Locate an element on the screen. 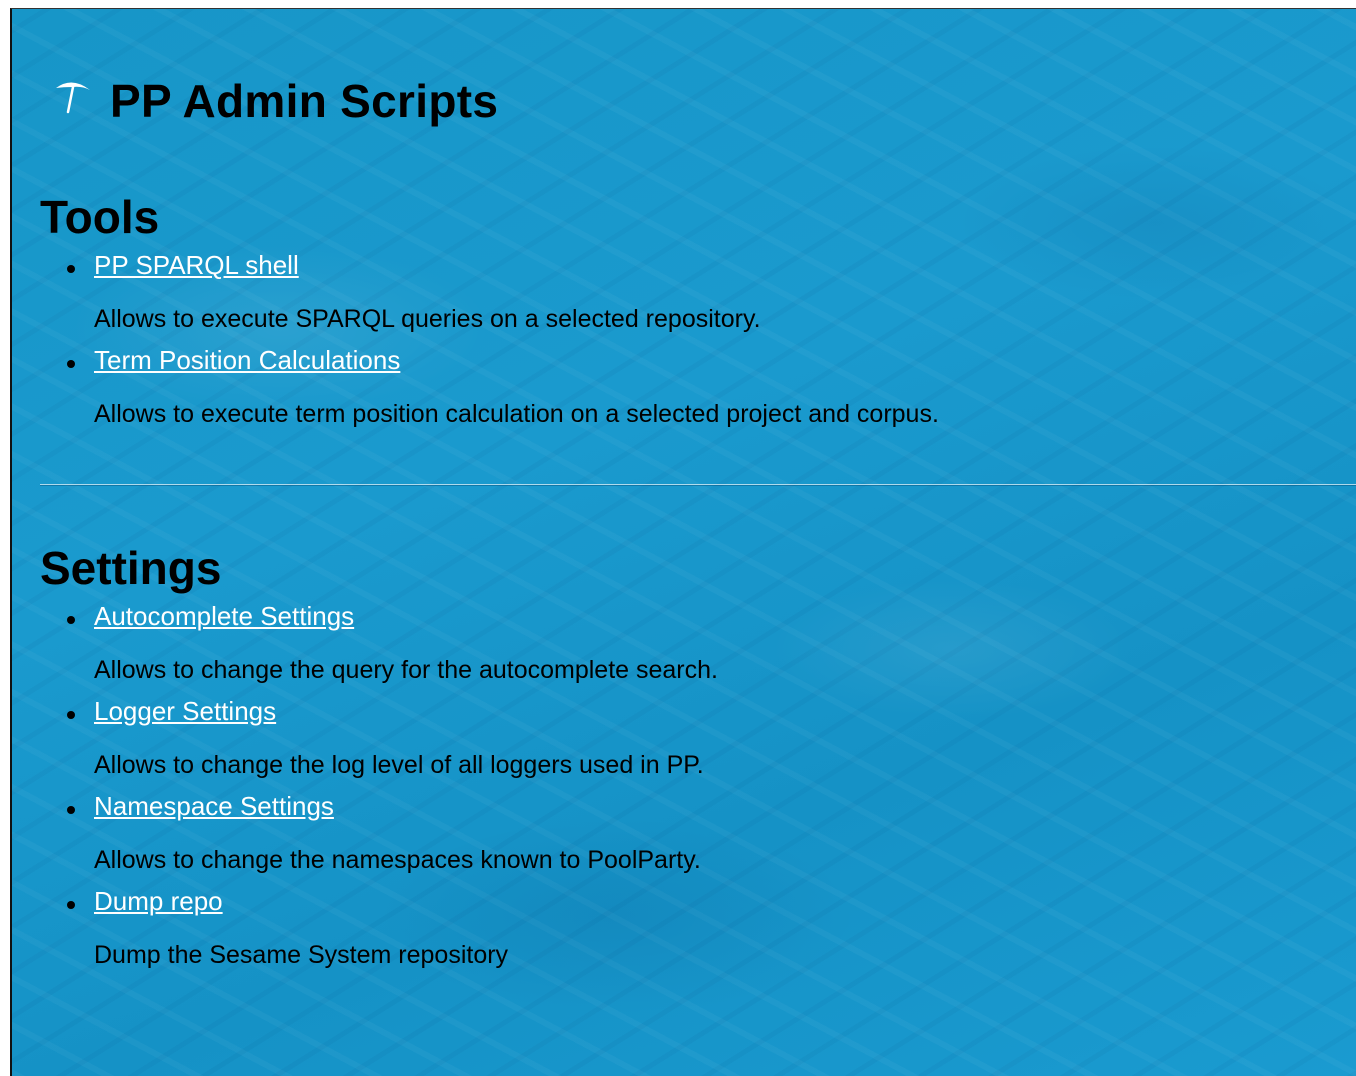  tools-heading: Tools is located at coordinates (100, 217).